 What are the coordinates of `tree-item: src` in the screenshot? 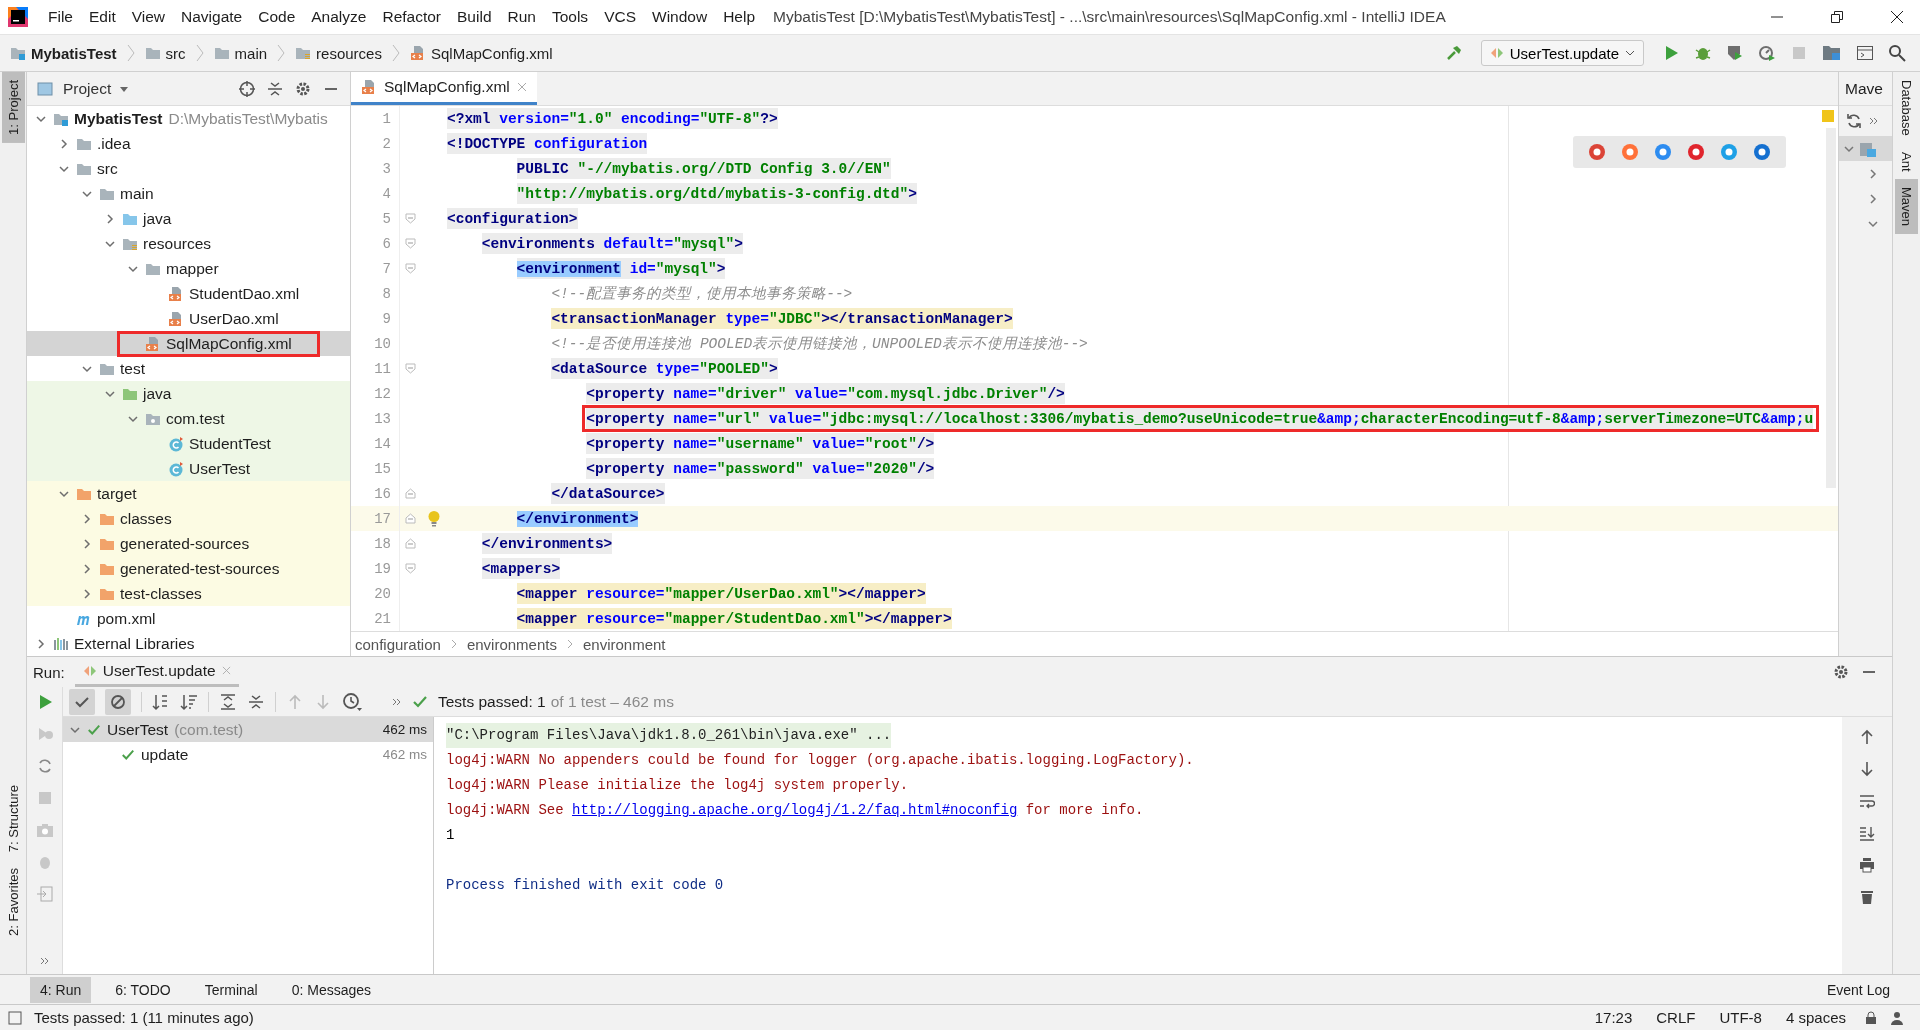 It's located at (188, 168).